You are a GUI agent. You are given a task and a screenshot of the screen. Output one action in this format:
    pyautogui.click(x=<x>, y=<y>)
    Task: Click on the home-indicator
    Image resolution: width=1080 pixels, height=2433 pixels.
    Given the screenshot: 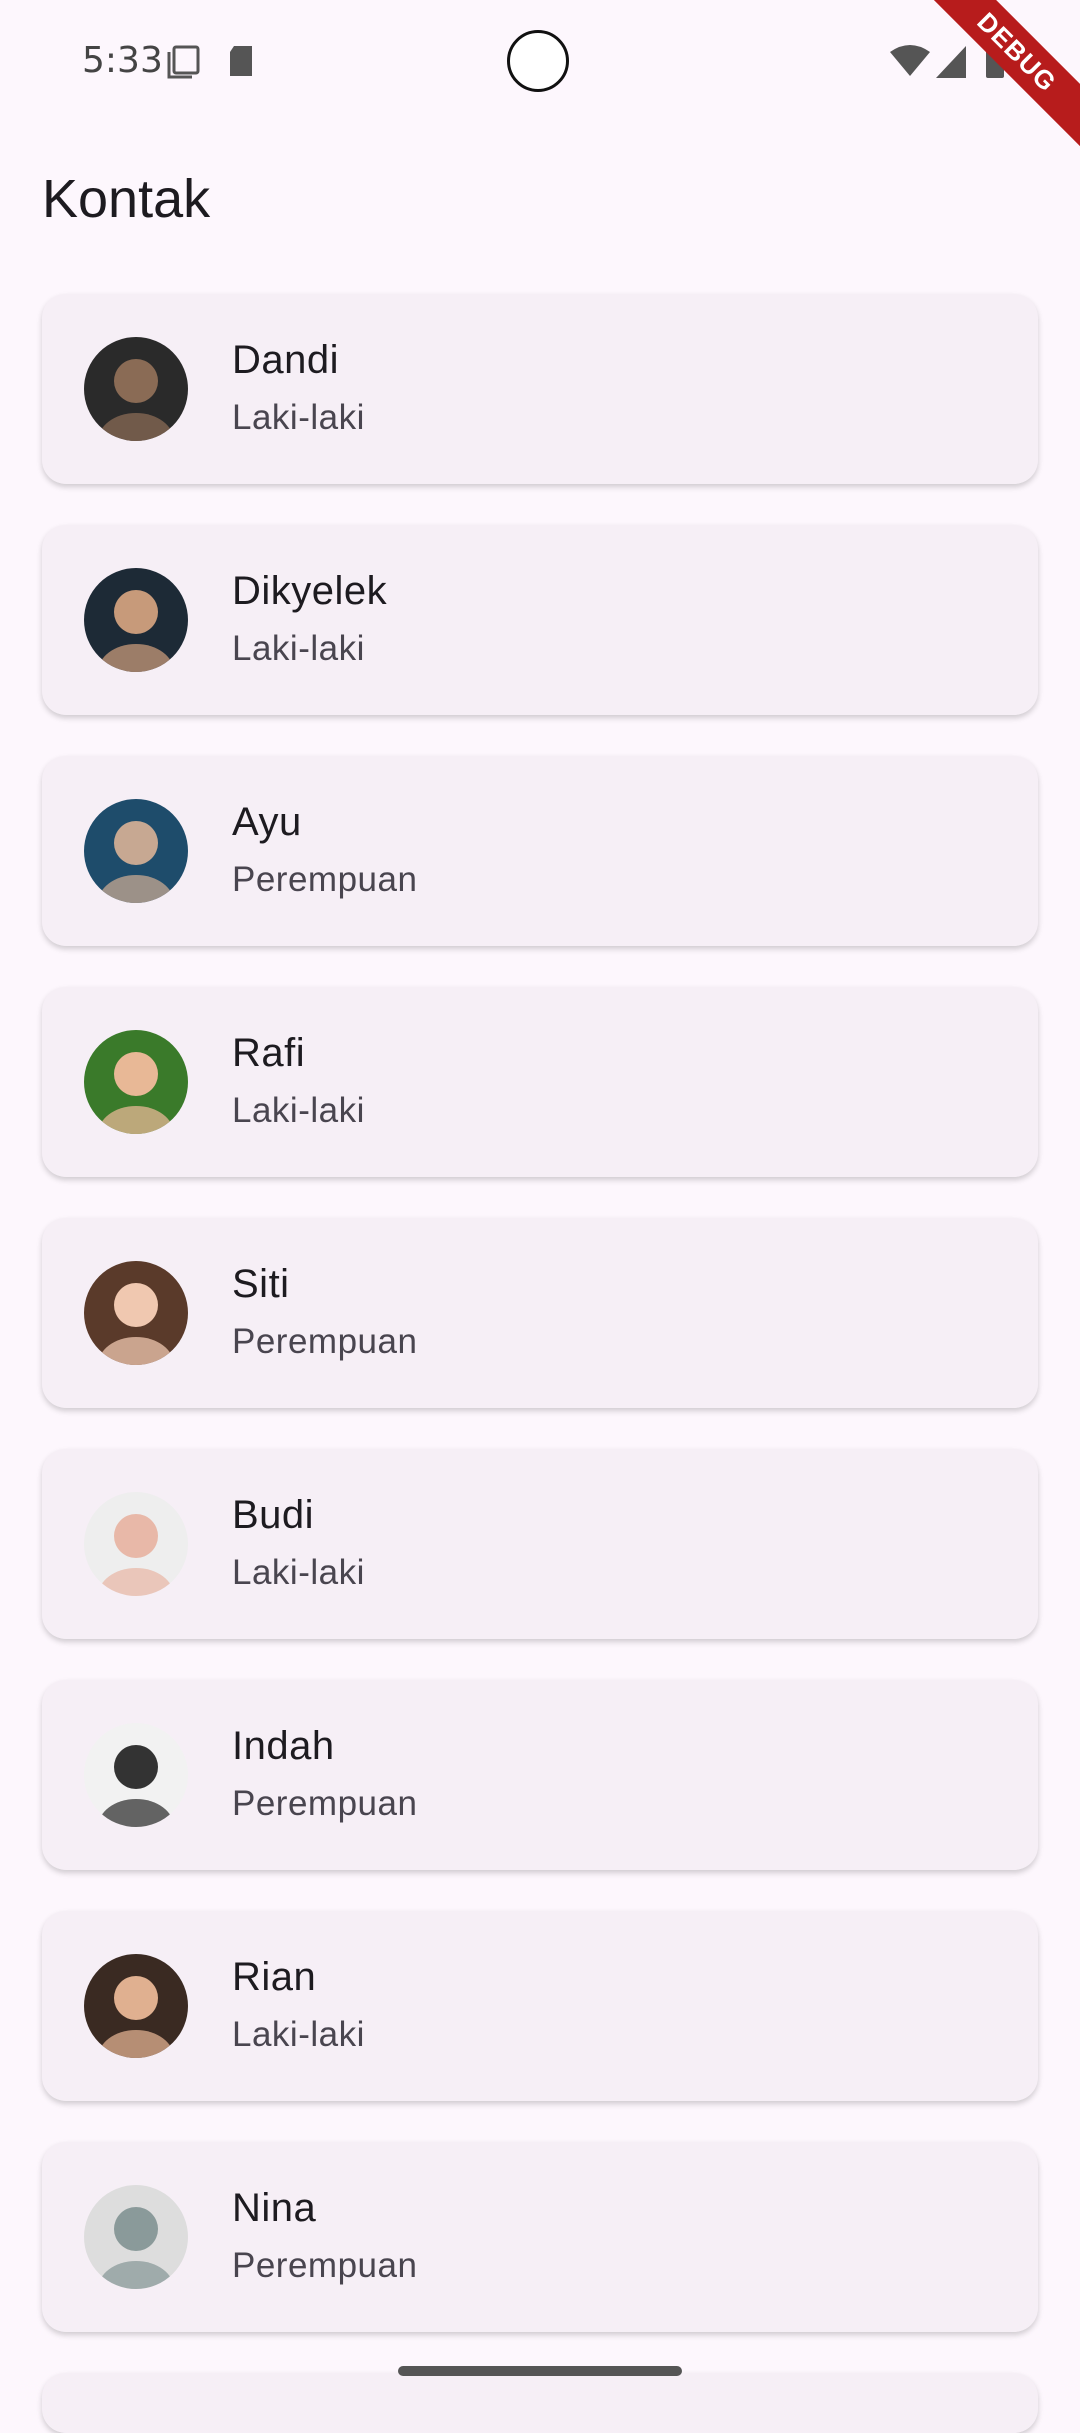 What is the action you would take?
    pyautogui.click(x=540, y=2371)
    